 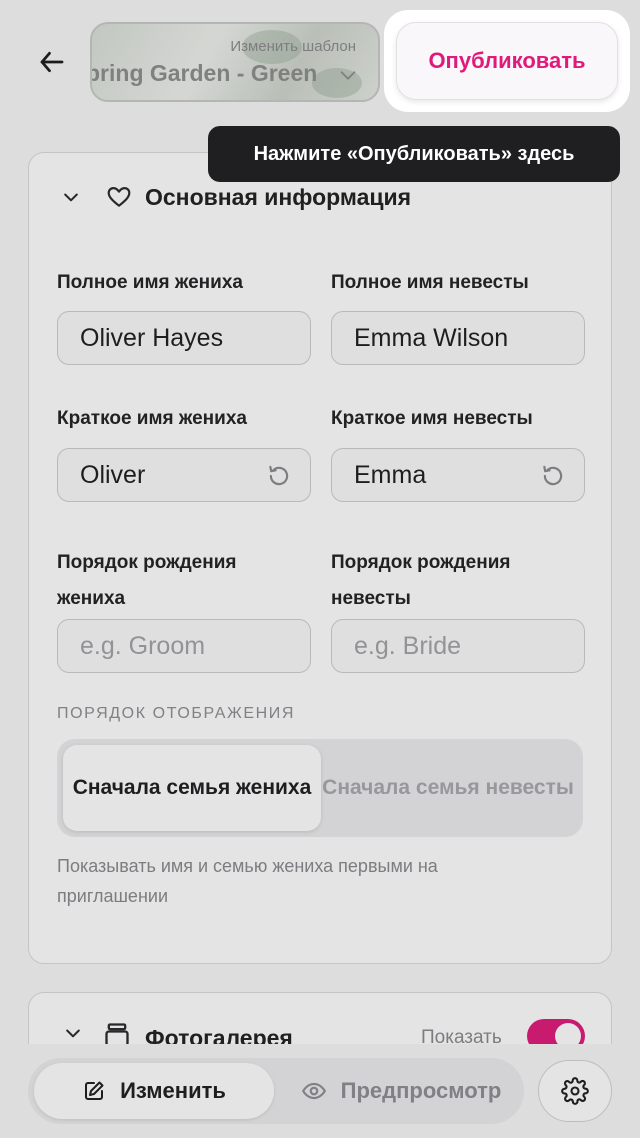 I want to click on template-selector: Изменить шаблон pring Garden - Green, so click(x=235, y=62).